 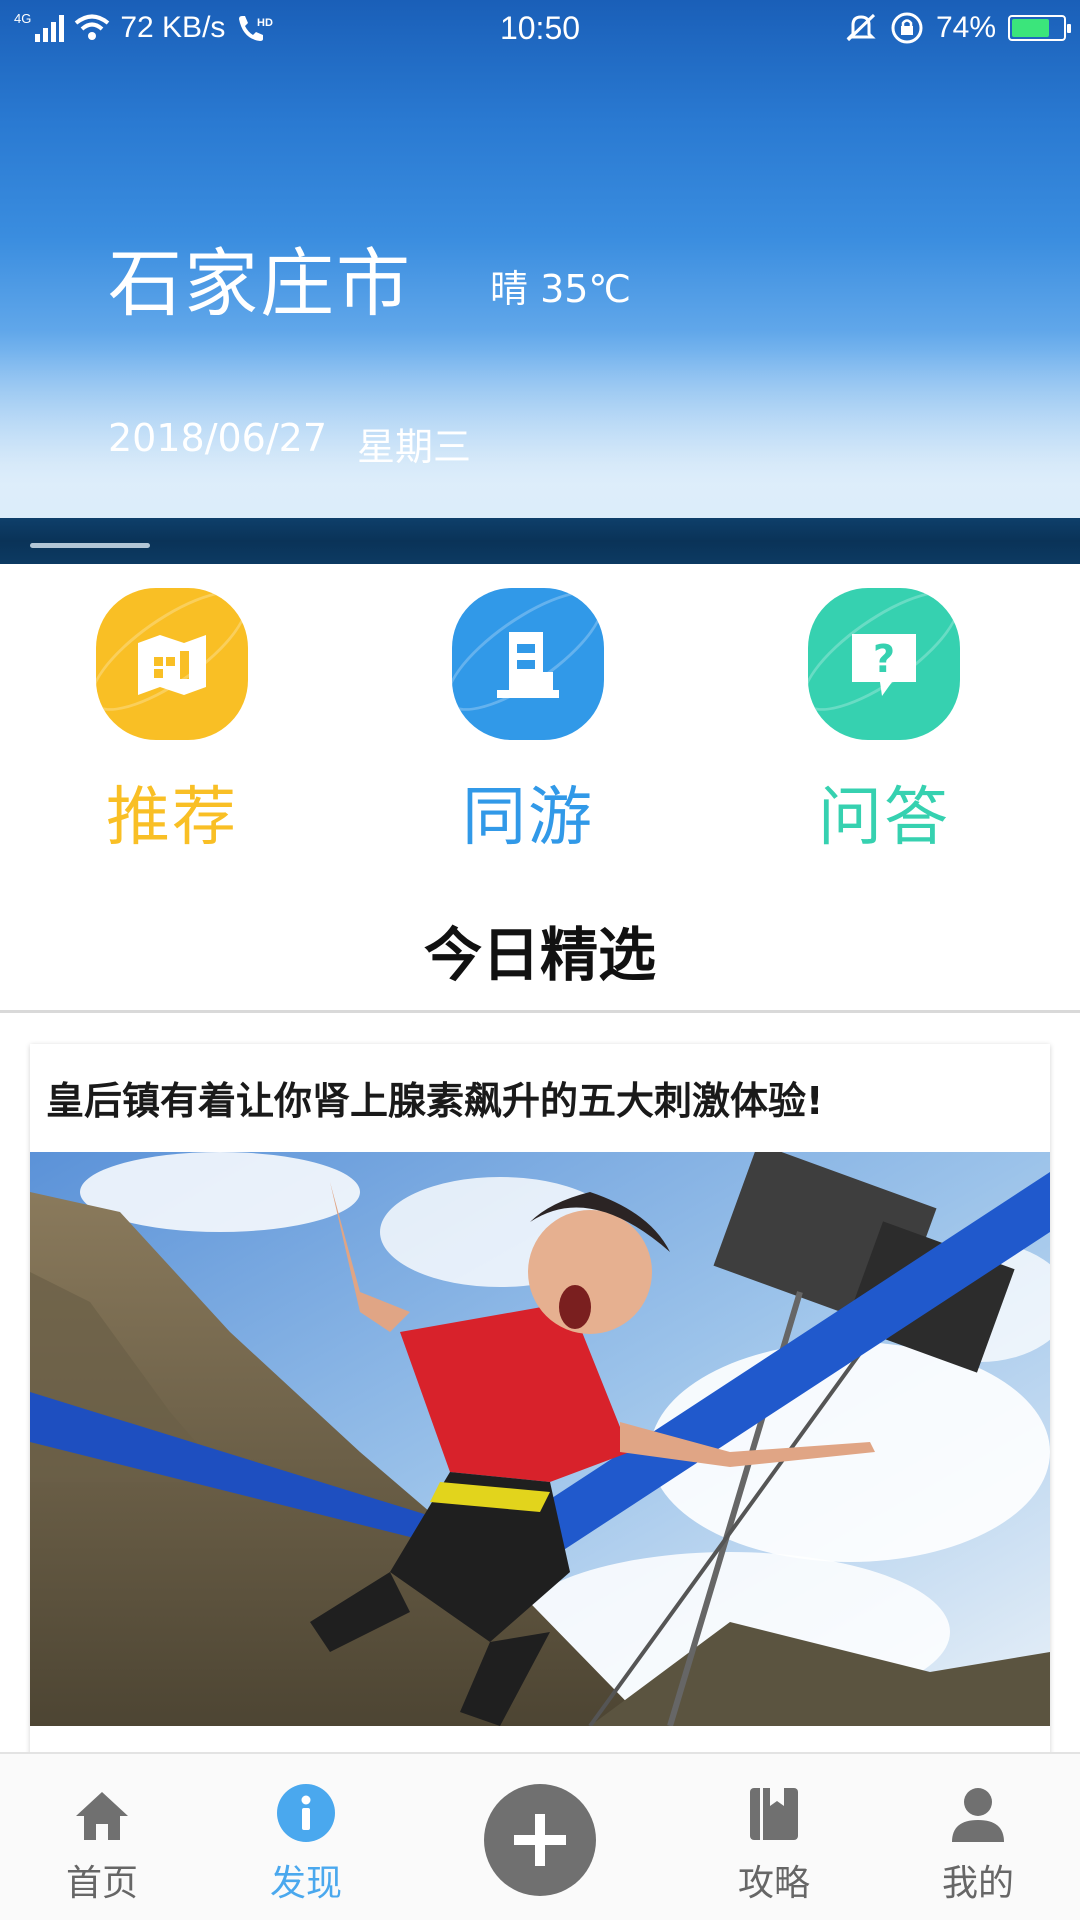 I want to click on date-line: 2018/06/27 星期三, so click(x=289, y=443).